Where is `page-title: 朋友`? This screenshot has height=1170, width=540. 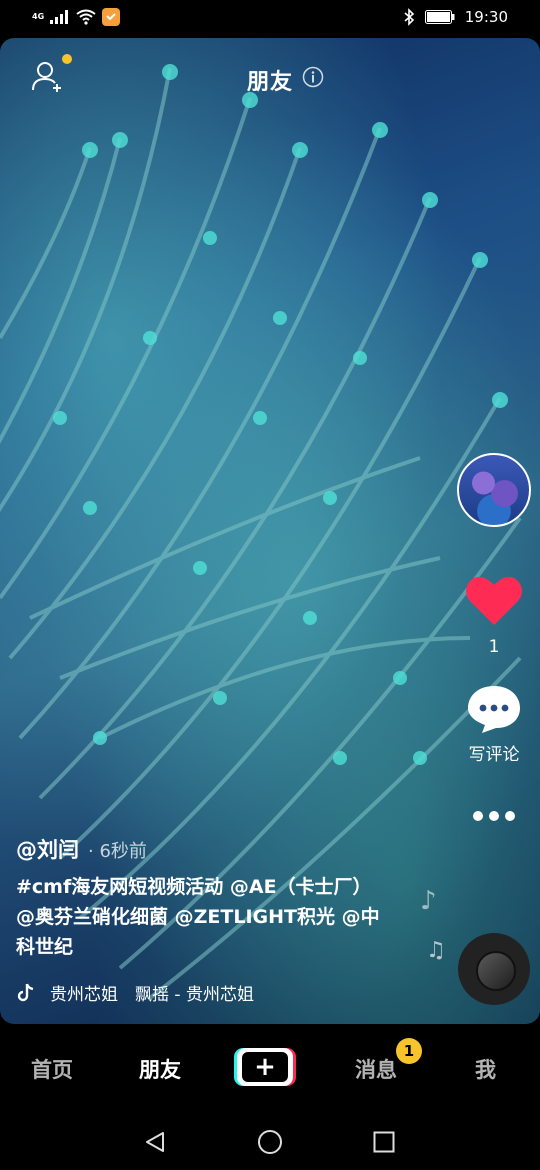
page-title: 朋友 is located at coordinates (269, 82).